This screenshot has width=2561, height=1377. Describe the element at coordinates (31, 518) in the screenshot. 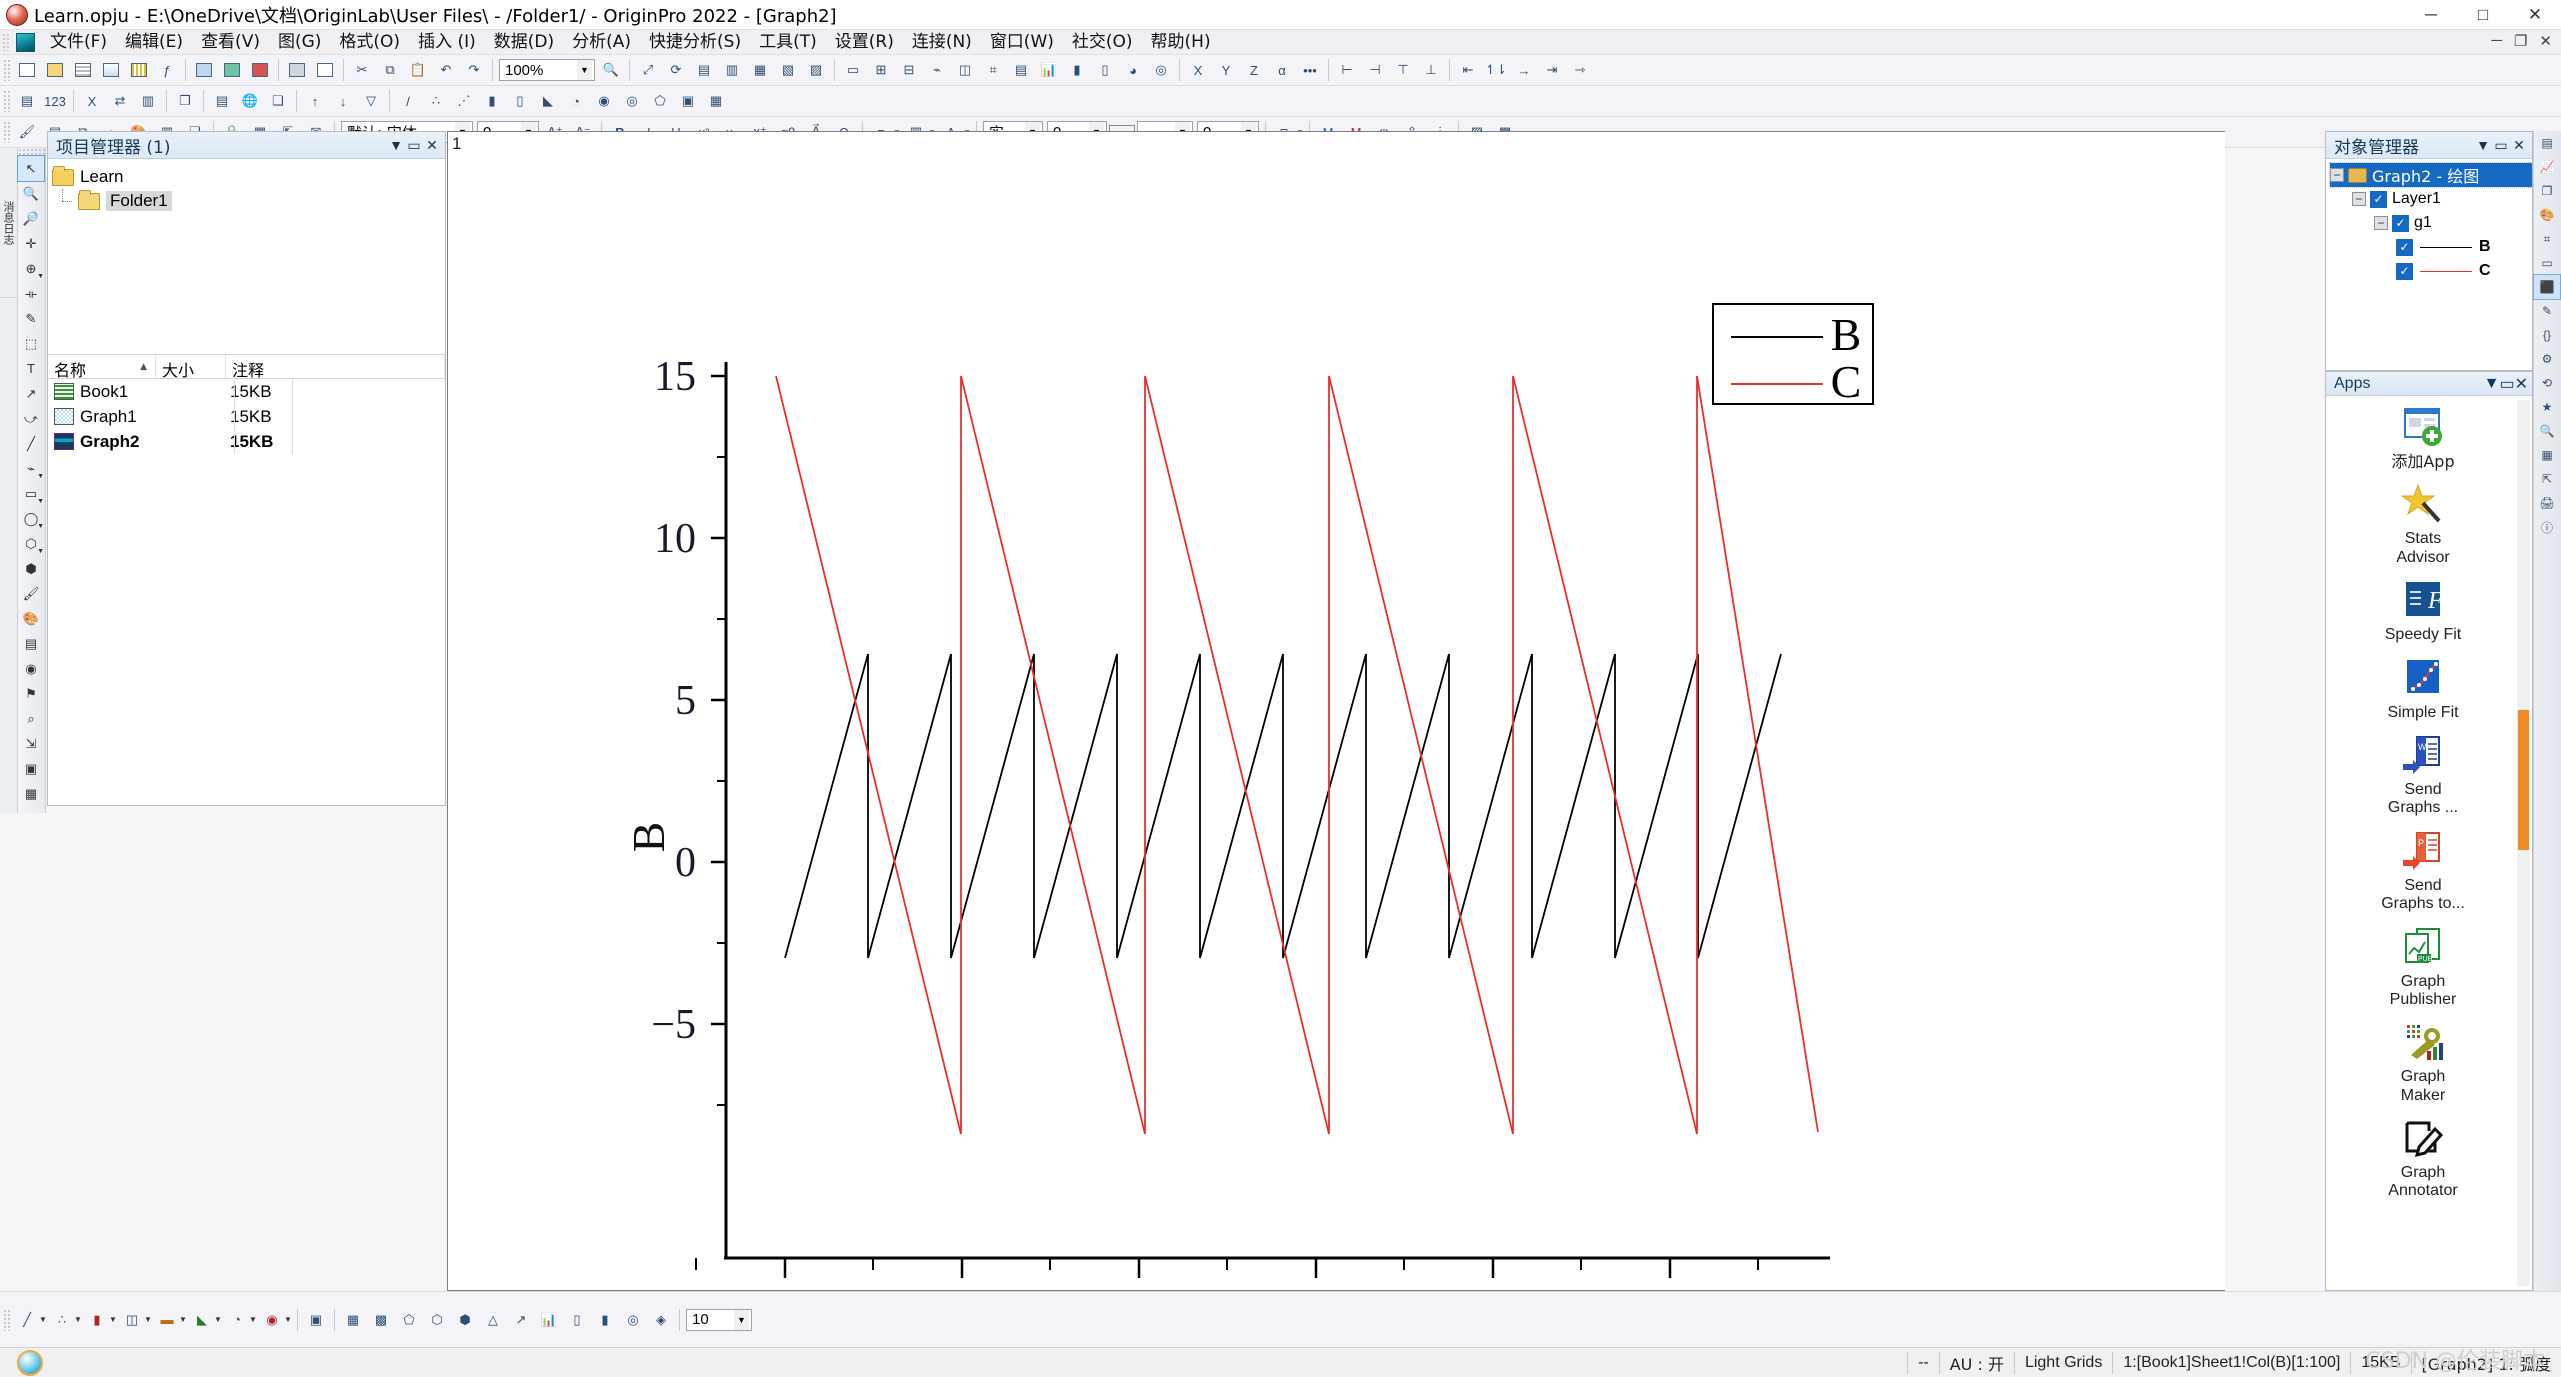

I see `circle-tool-icon: ◯ ▼` at that location.